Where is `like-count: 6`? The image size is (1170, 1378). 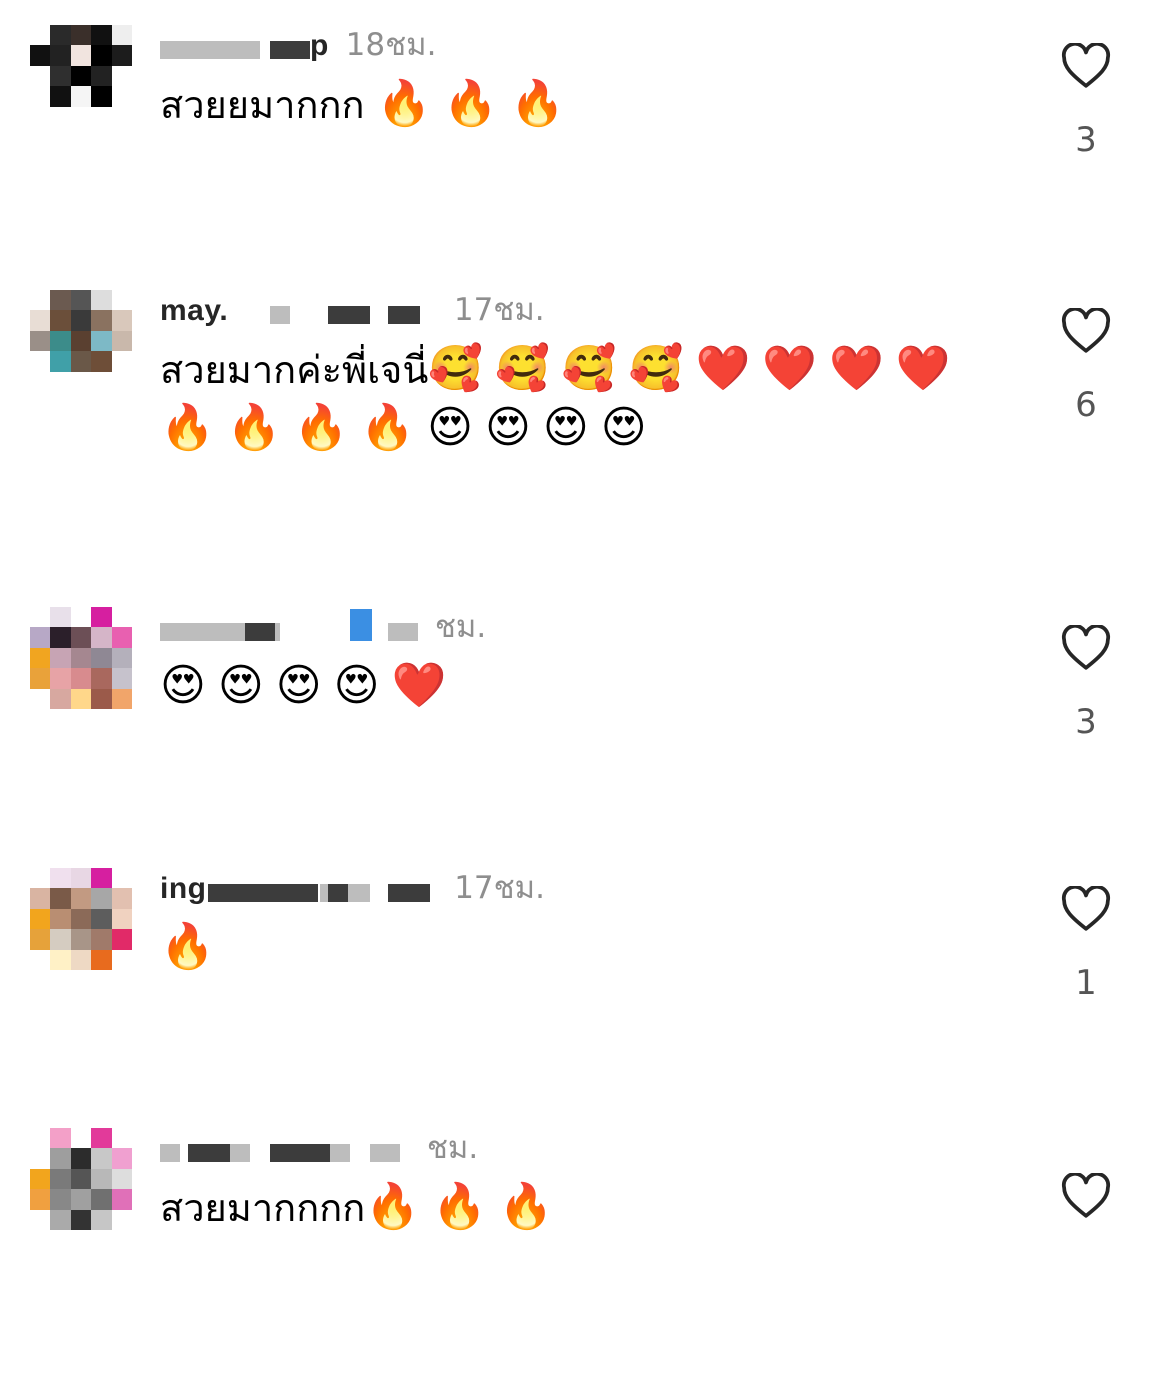
like-count: 6 is located at coordinates (1086, 405).